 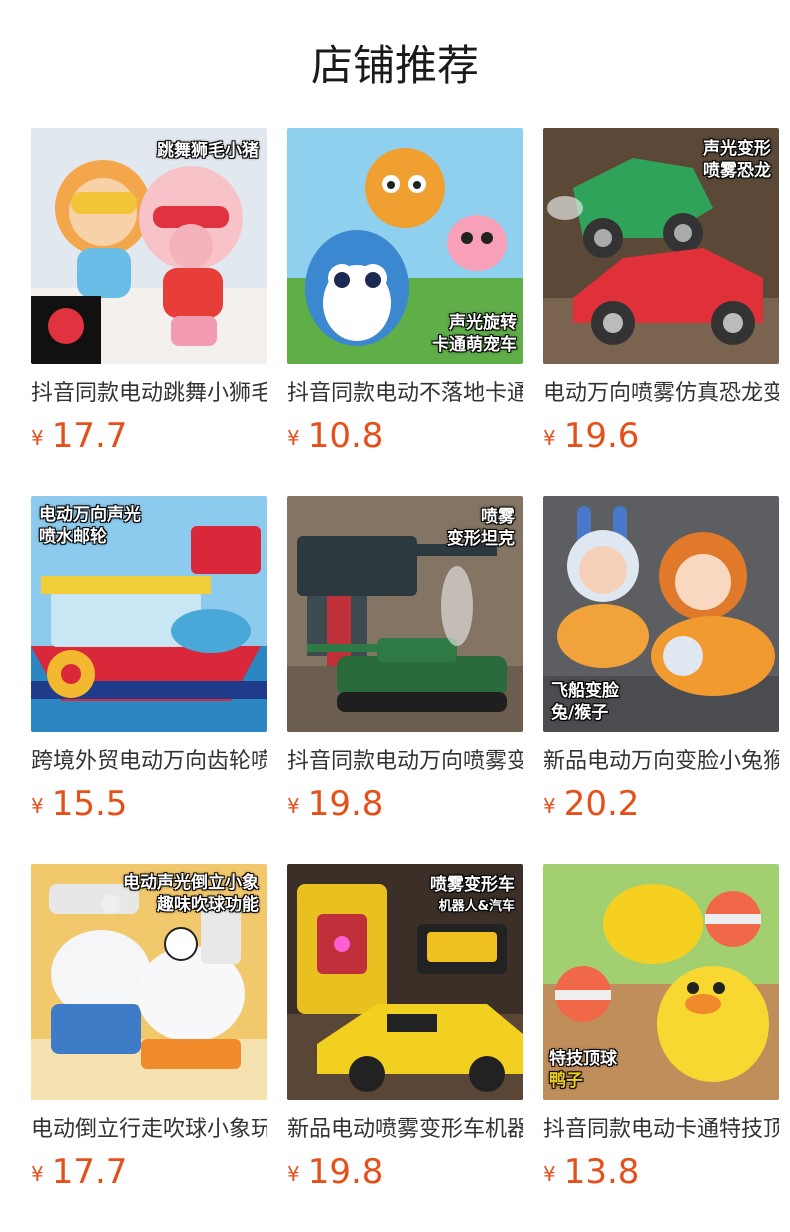 I want to click on product-image: 特技顶球 鸭子, so click(x=661, y=982).